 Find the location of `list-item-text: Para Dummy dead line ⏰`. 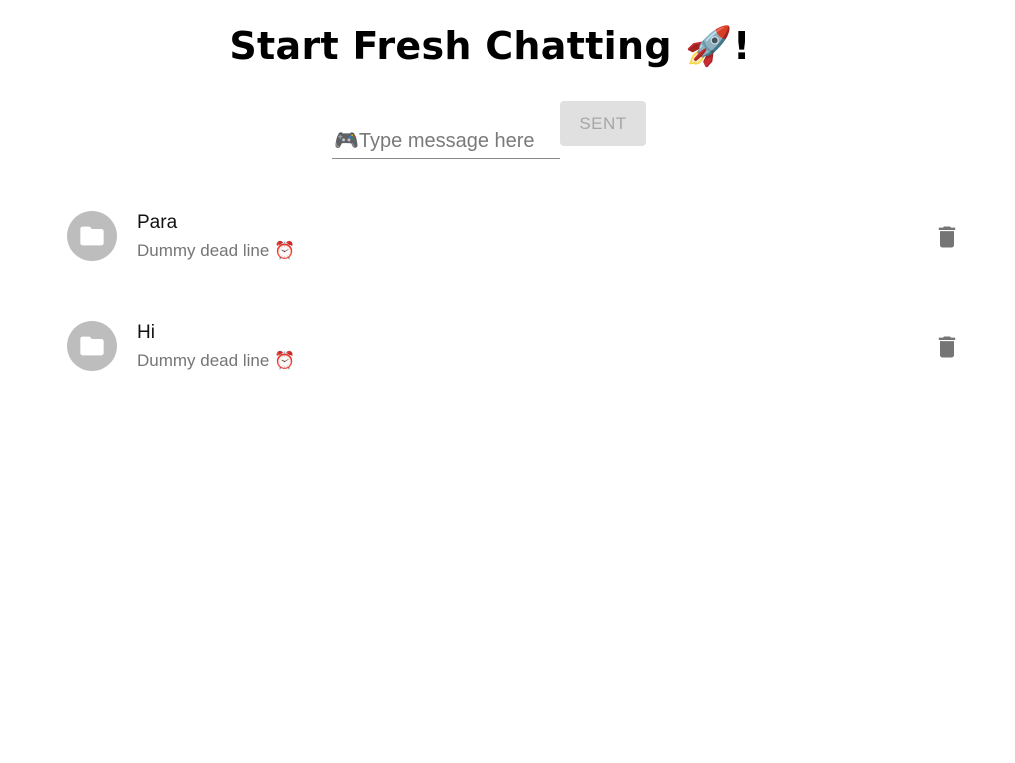

list-item-text: Para Dummy dead line ⏰ is located at coordinates (216, 237).